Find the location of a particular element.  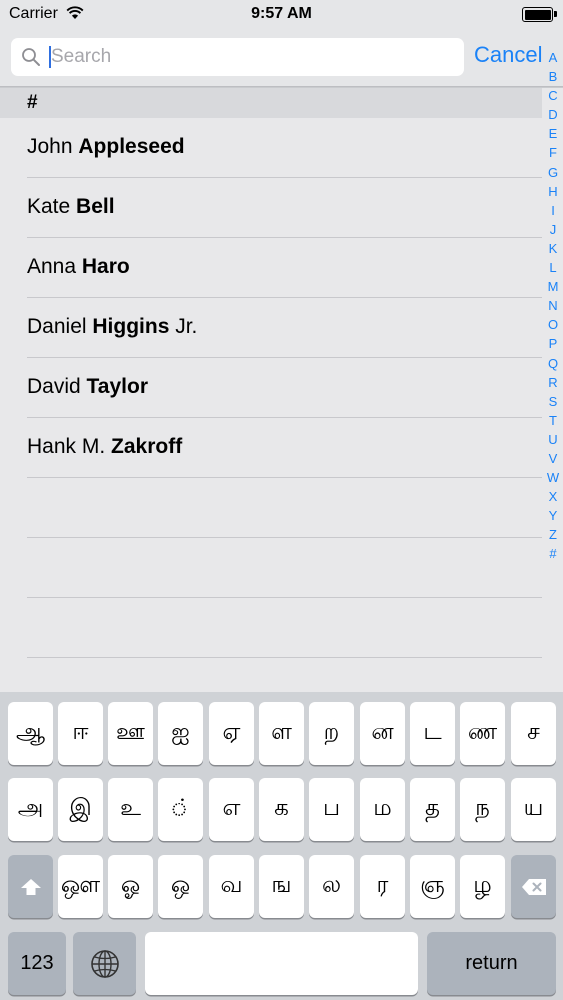

key: ட is located at coordinates (432, 733).